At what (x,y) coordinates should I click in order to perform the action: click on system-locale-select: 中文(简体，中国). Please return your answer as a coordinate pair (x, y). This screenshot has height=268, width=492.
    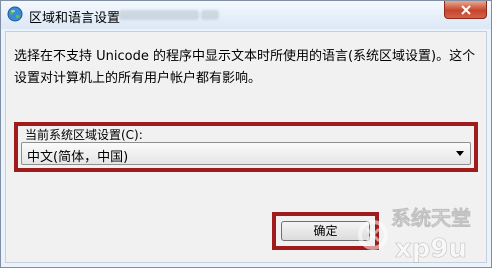
    Looking at the image, I should click on (246, 153).